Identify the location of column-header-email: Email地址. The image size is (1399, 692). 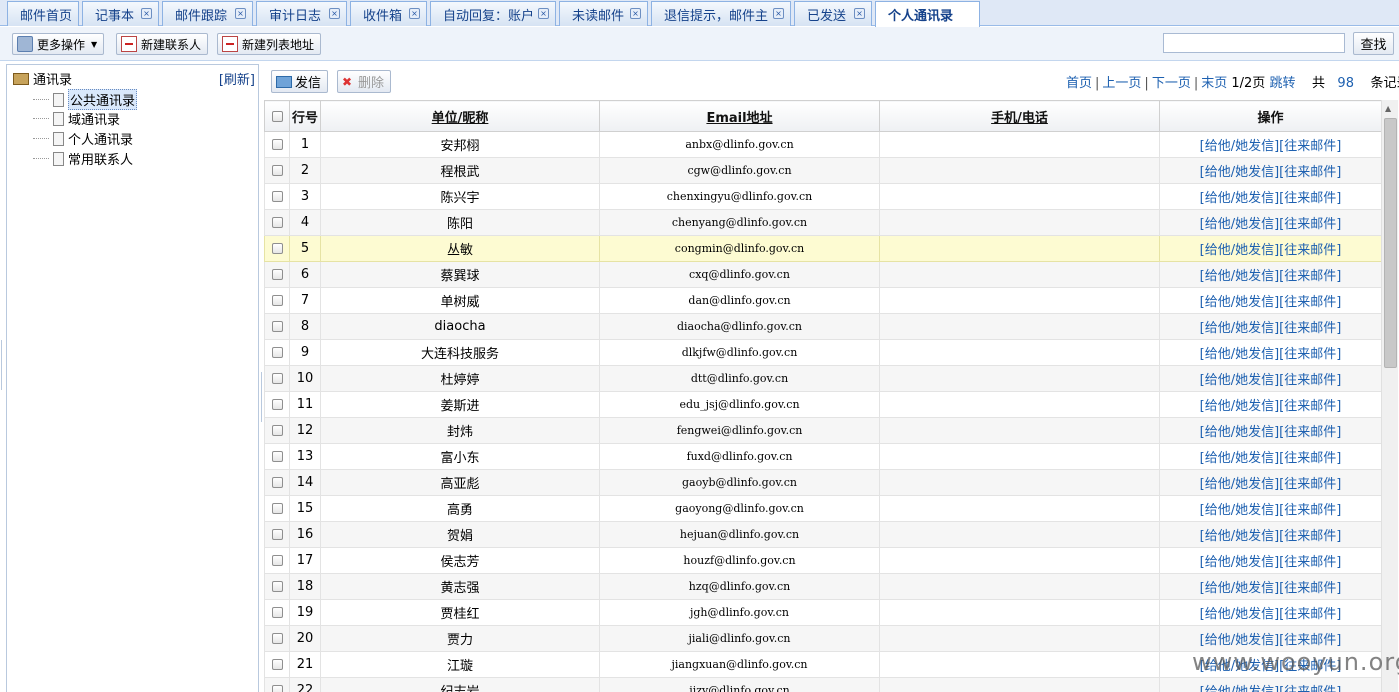
(739, 116).